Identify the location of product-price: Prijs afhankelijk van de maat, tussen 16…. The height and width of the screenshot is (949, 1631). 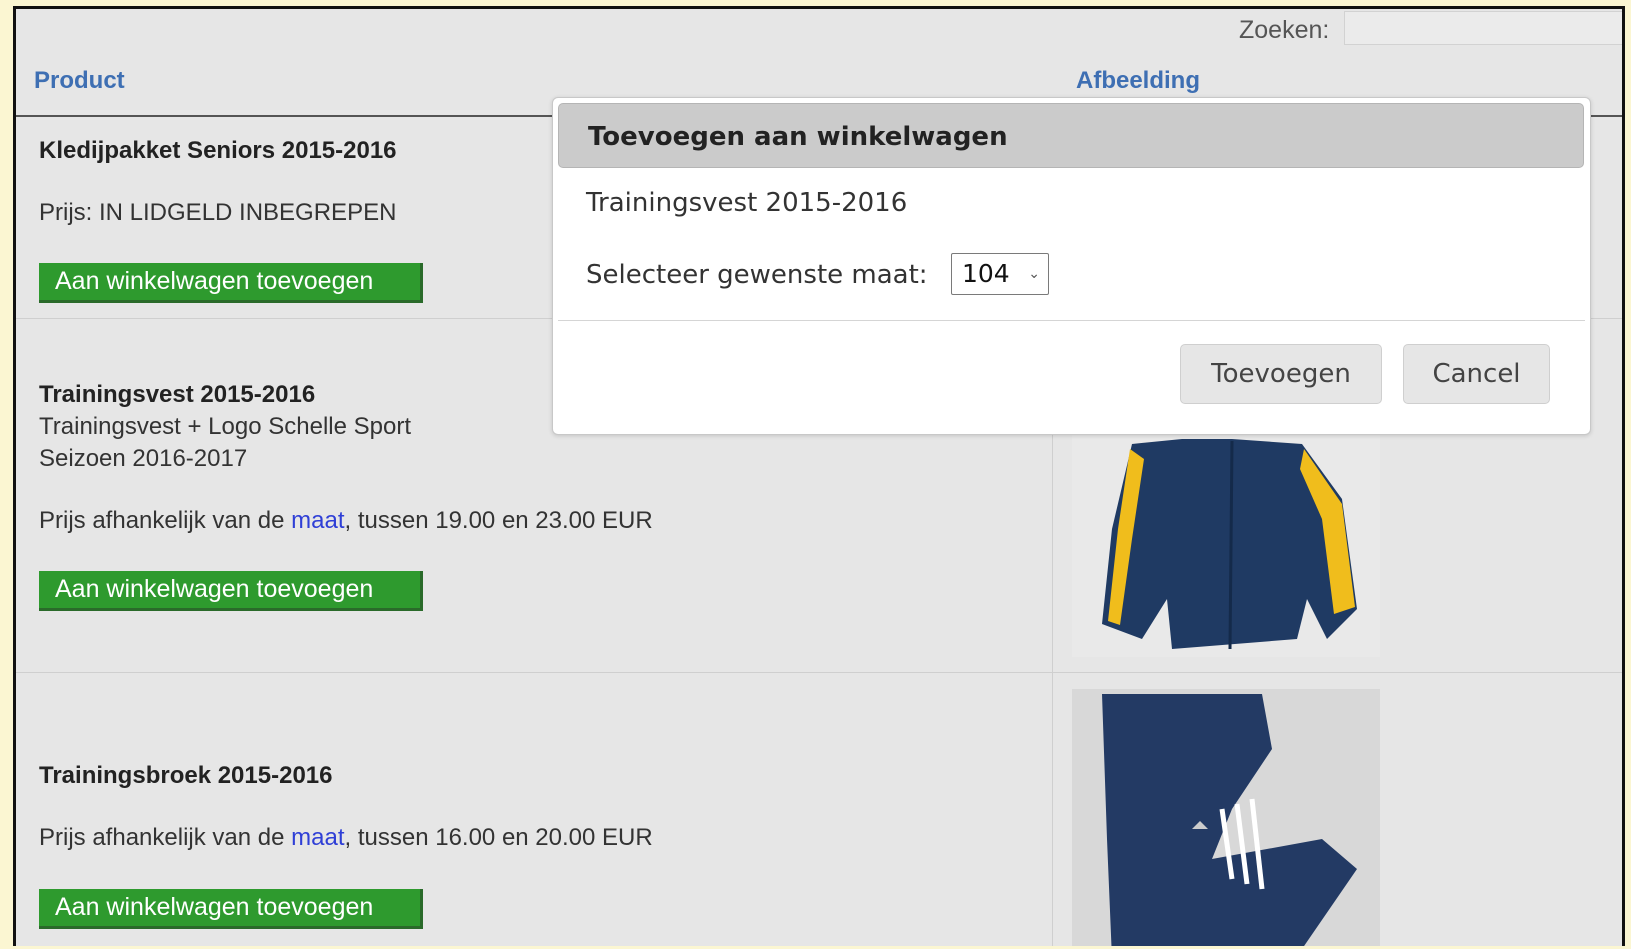
(346, 838).